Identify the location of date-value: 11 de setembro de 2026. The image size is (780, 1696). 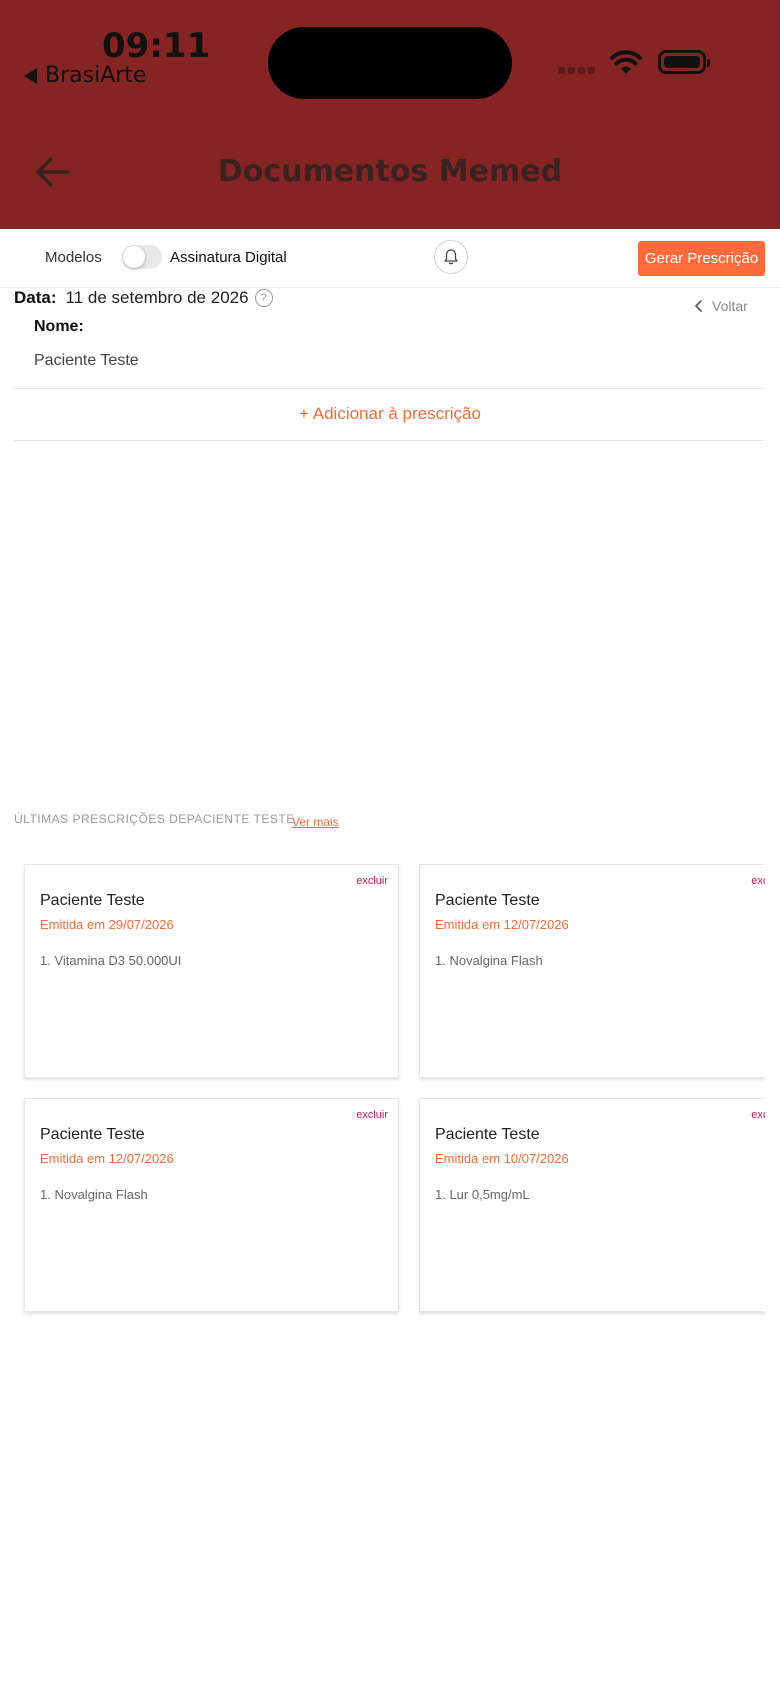
(157, 298).